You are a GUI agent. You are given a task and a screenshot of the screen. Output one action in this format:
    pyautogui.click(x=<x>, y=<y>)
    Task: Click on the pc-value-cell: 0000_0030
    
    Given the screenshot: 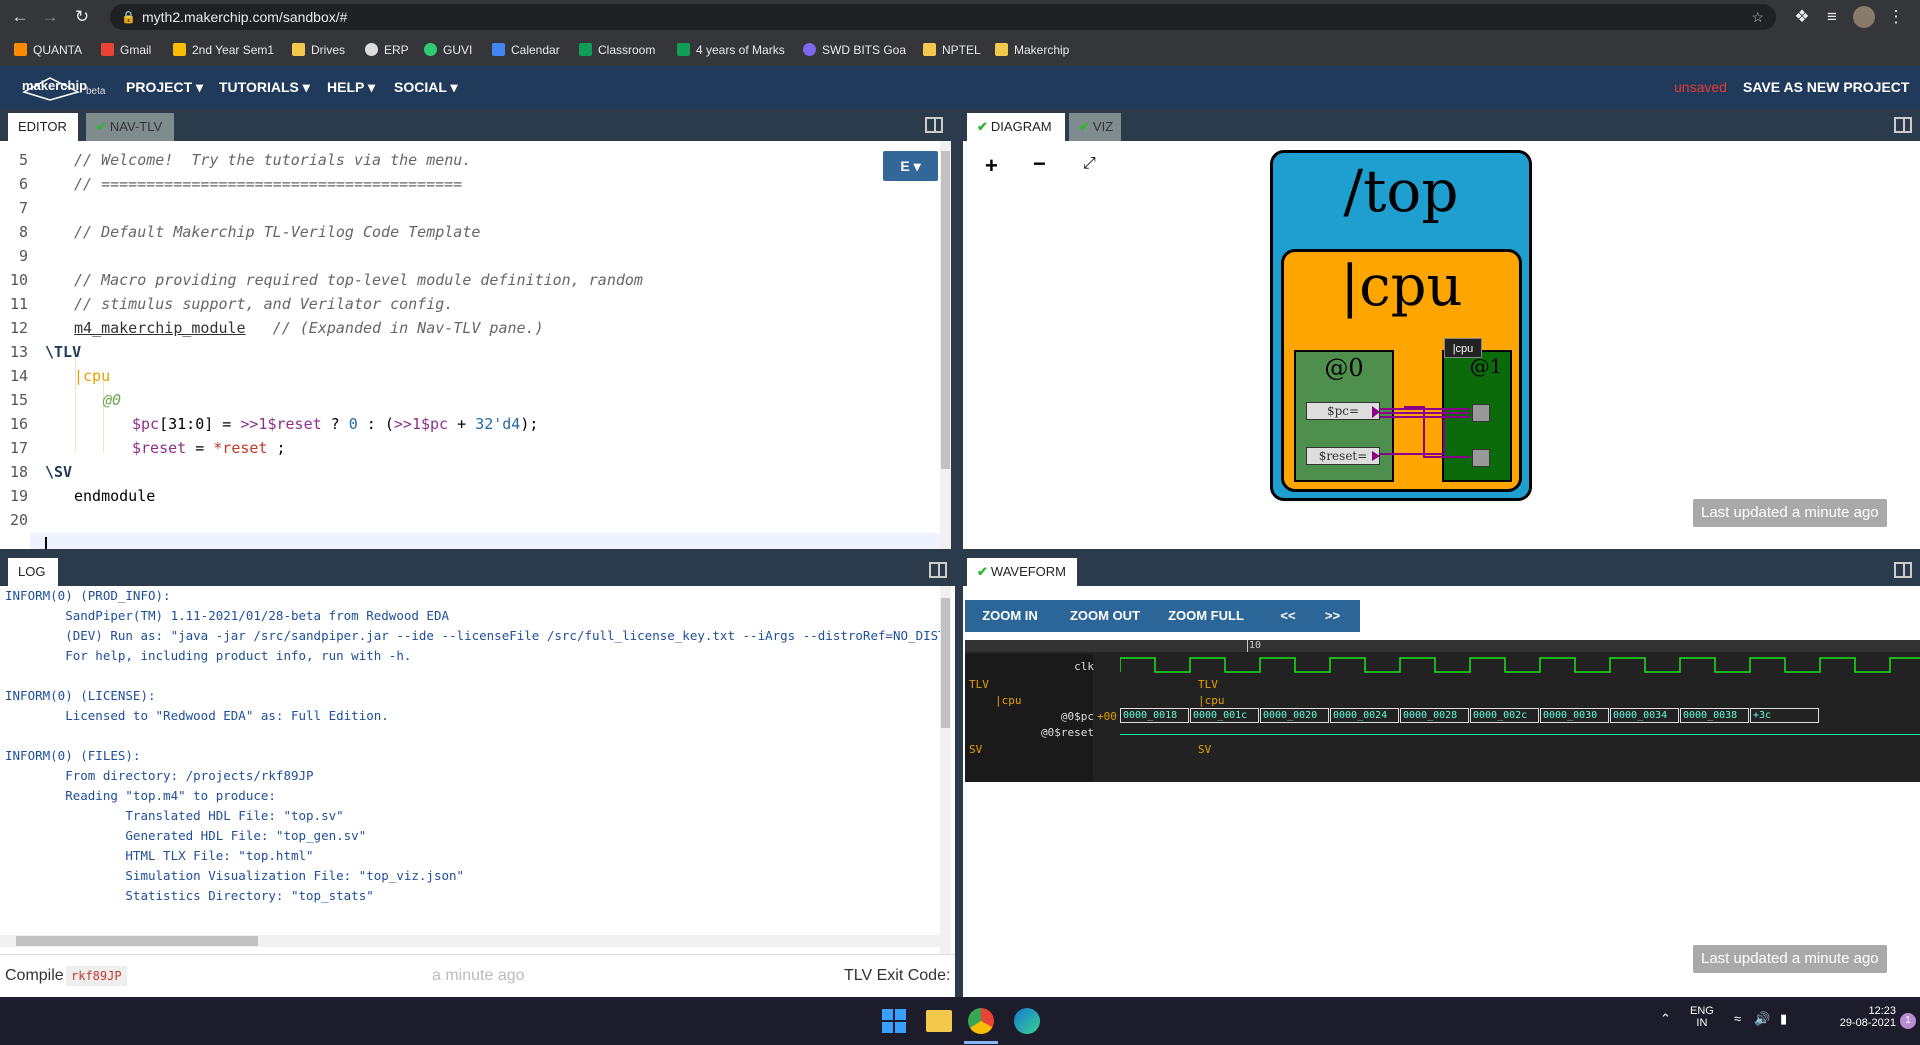 What is the action you would take?
    pyautogui.click(x=1574, y=715)
    